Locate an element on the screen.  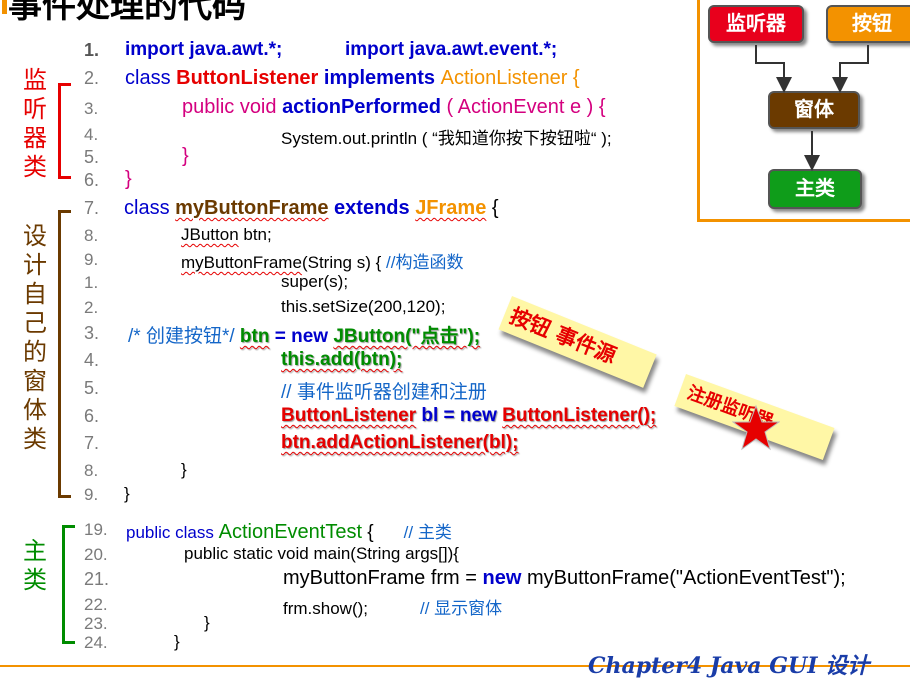
code-line-7: class myButtonFrame extends JFrame { is located at coordinates (311, 208).